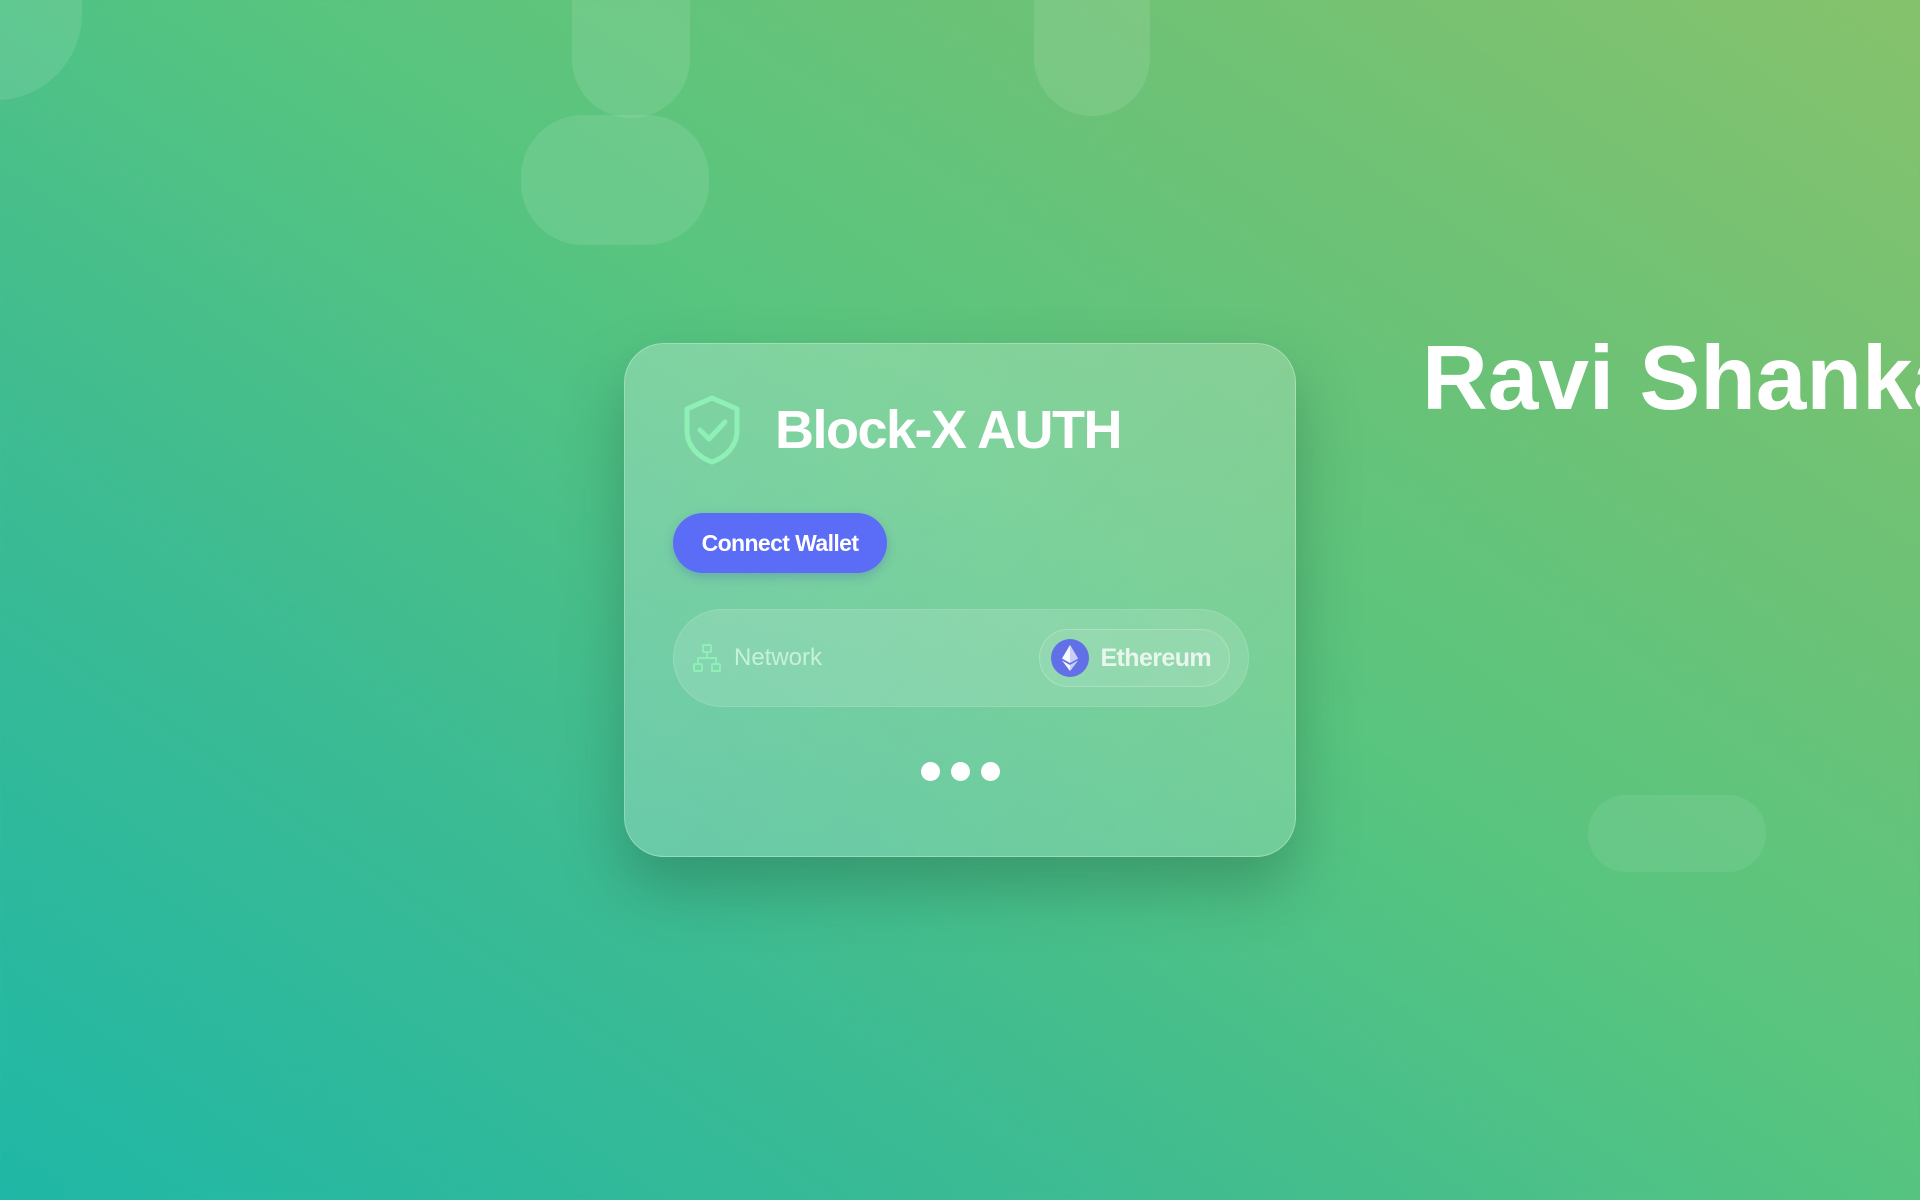 The height and width of the screenshot is (1200, 1920). What do you see at coordinates (780, 543) in the screenshot?
I see `connect-wallet-button: Connect Wallet` at bounding box center [780, 543].